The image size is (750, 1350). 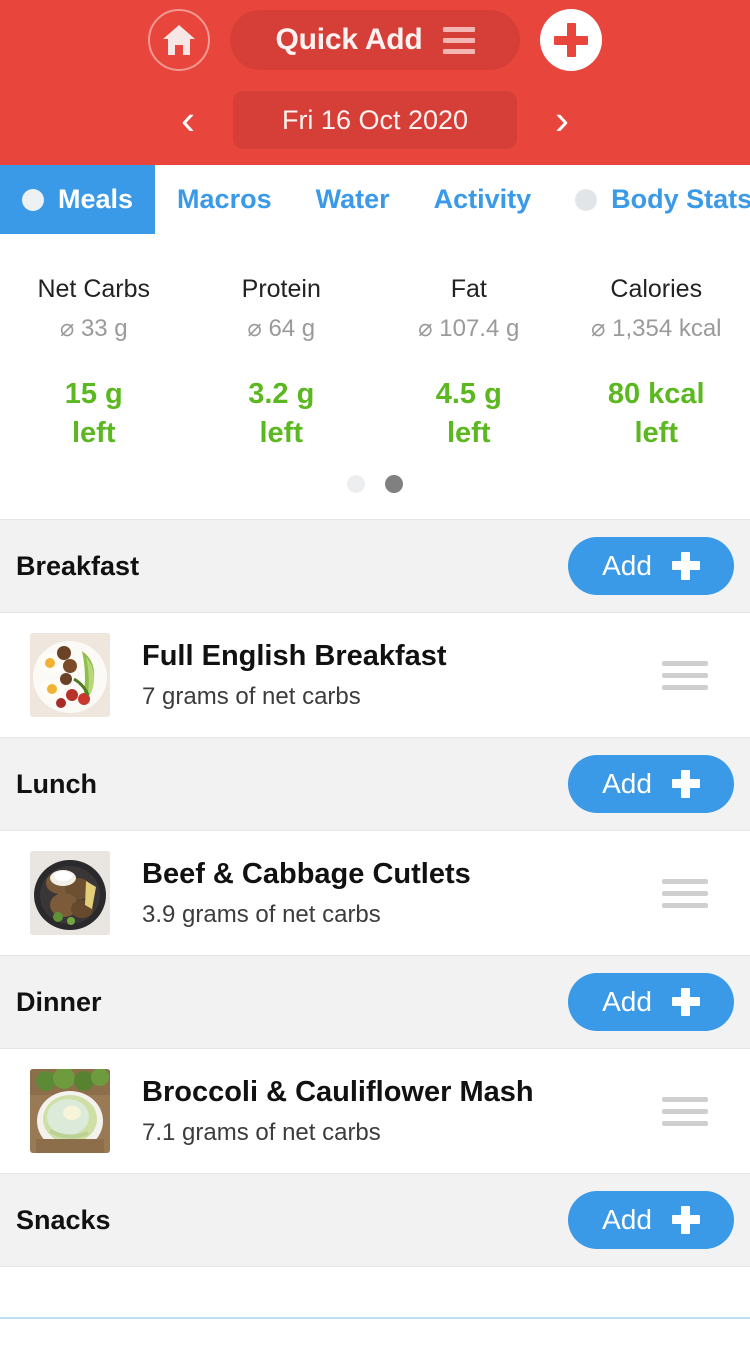 I want to click on macro-remaining: 4.5 g left, so click(x=469, y=414).